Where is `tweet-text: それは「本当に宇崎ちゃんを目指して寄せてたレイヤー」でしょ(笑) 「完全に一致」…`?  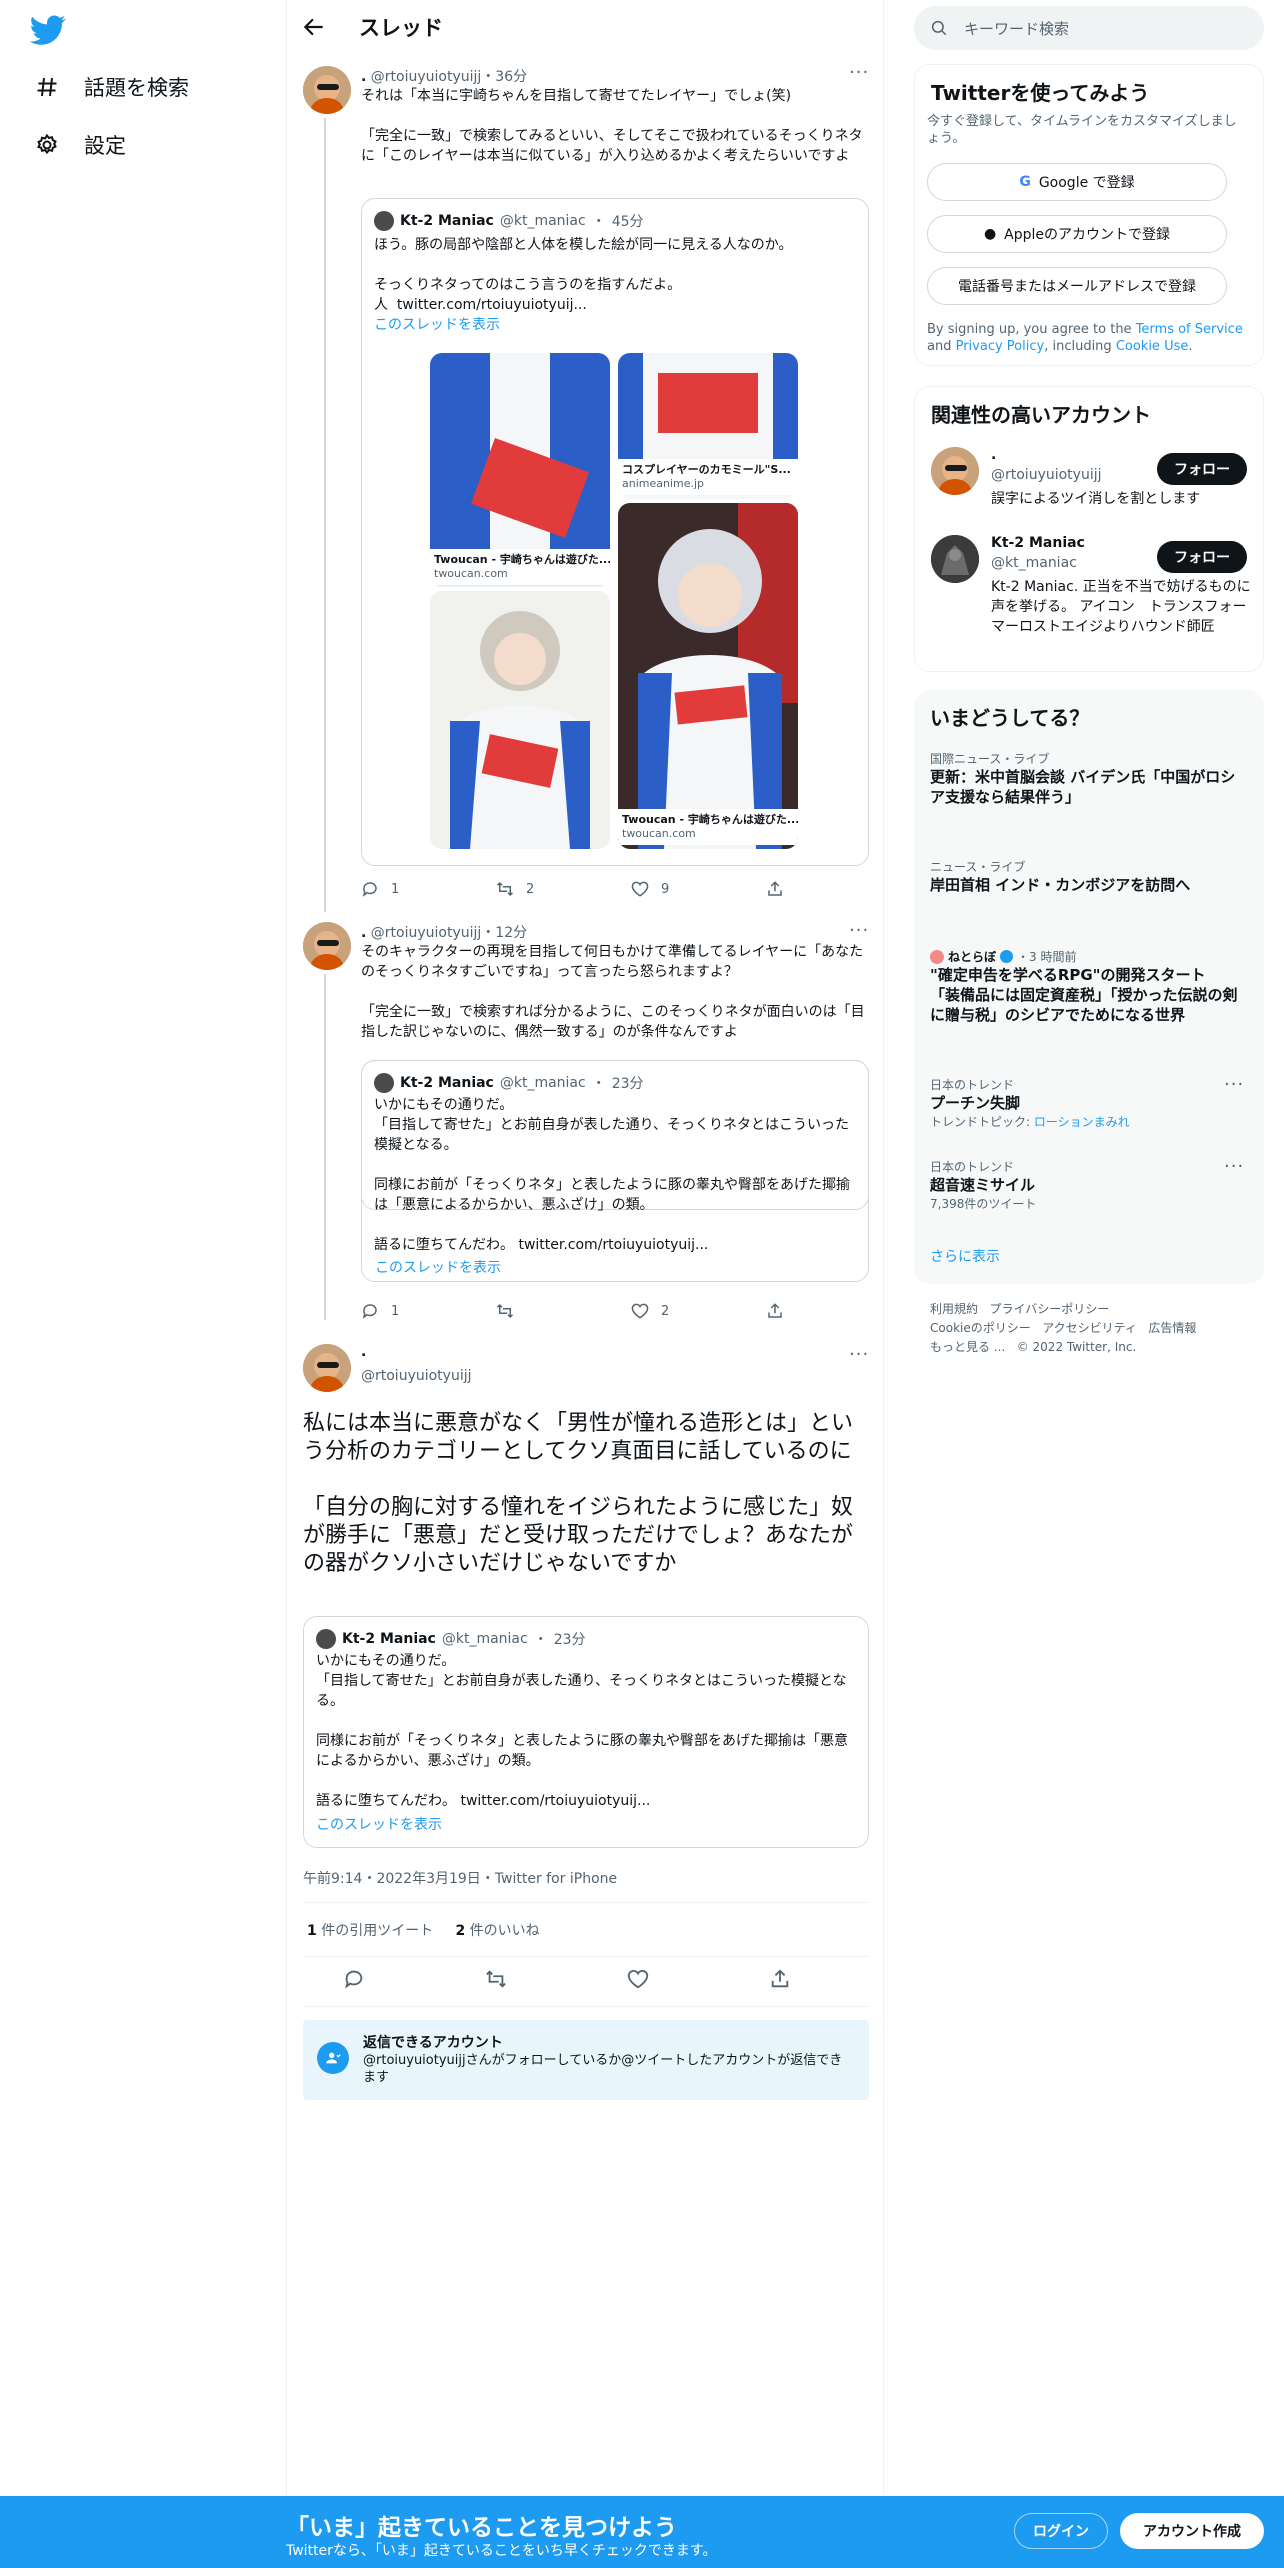 tweet-text: それは「本当に宇崎ちゃんを目指して寄せてたレイヤー」でしょ(笑) 「完全に一致」… is located at coordinates (612, 126).